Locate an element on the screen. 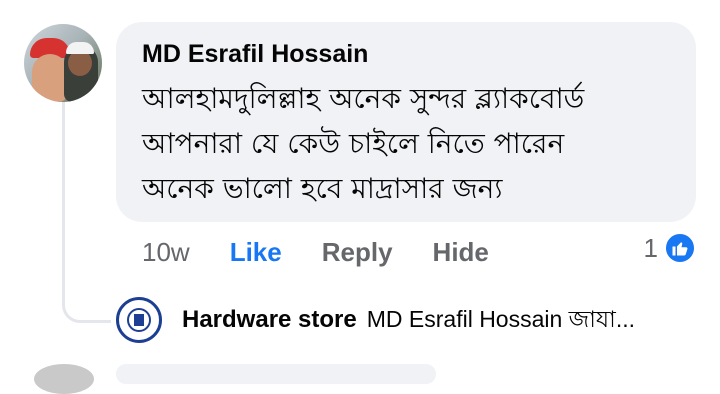  commenter-avatar is located at coordinates (63, 63).